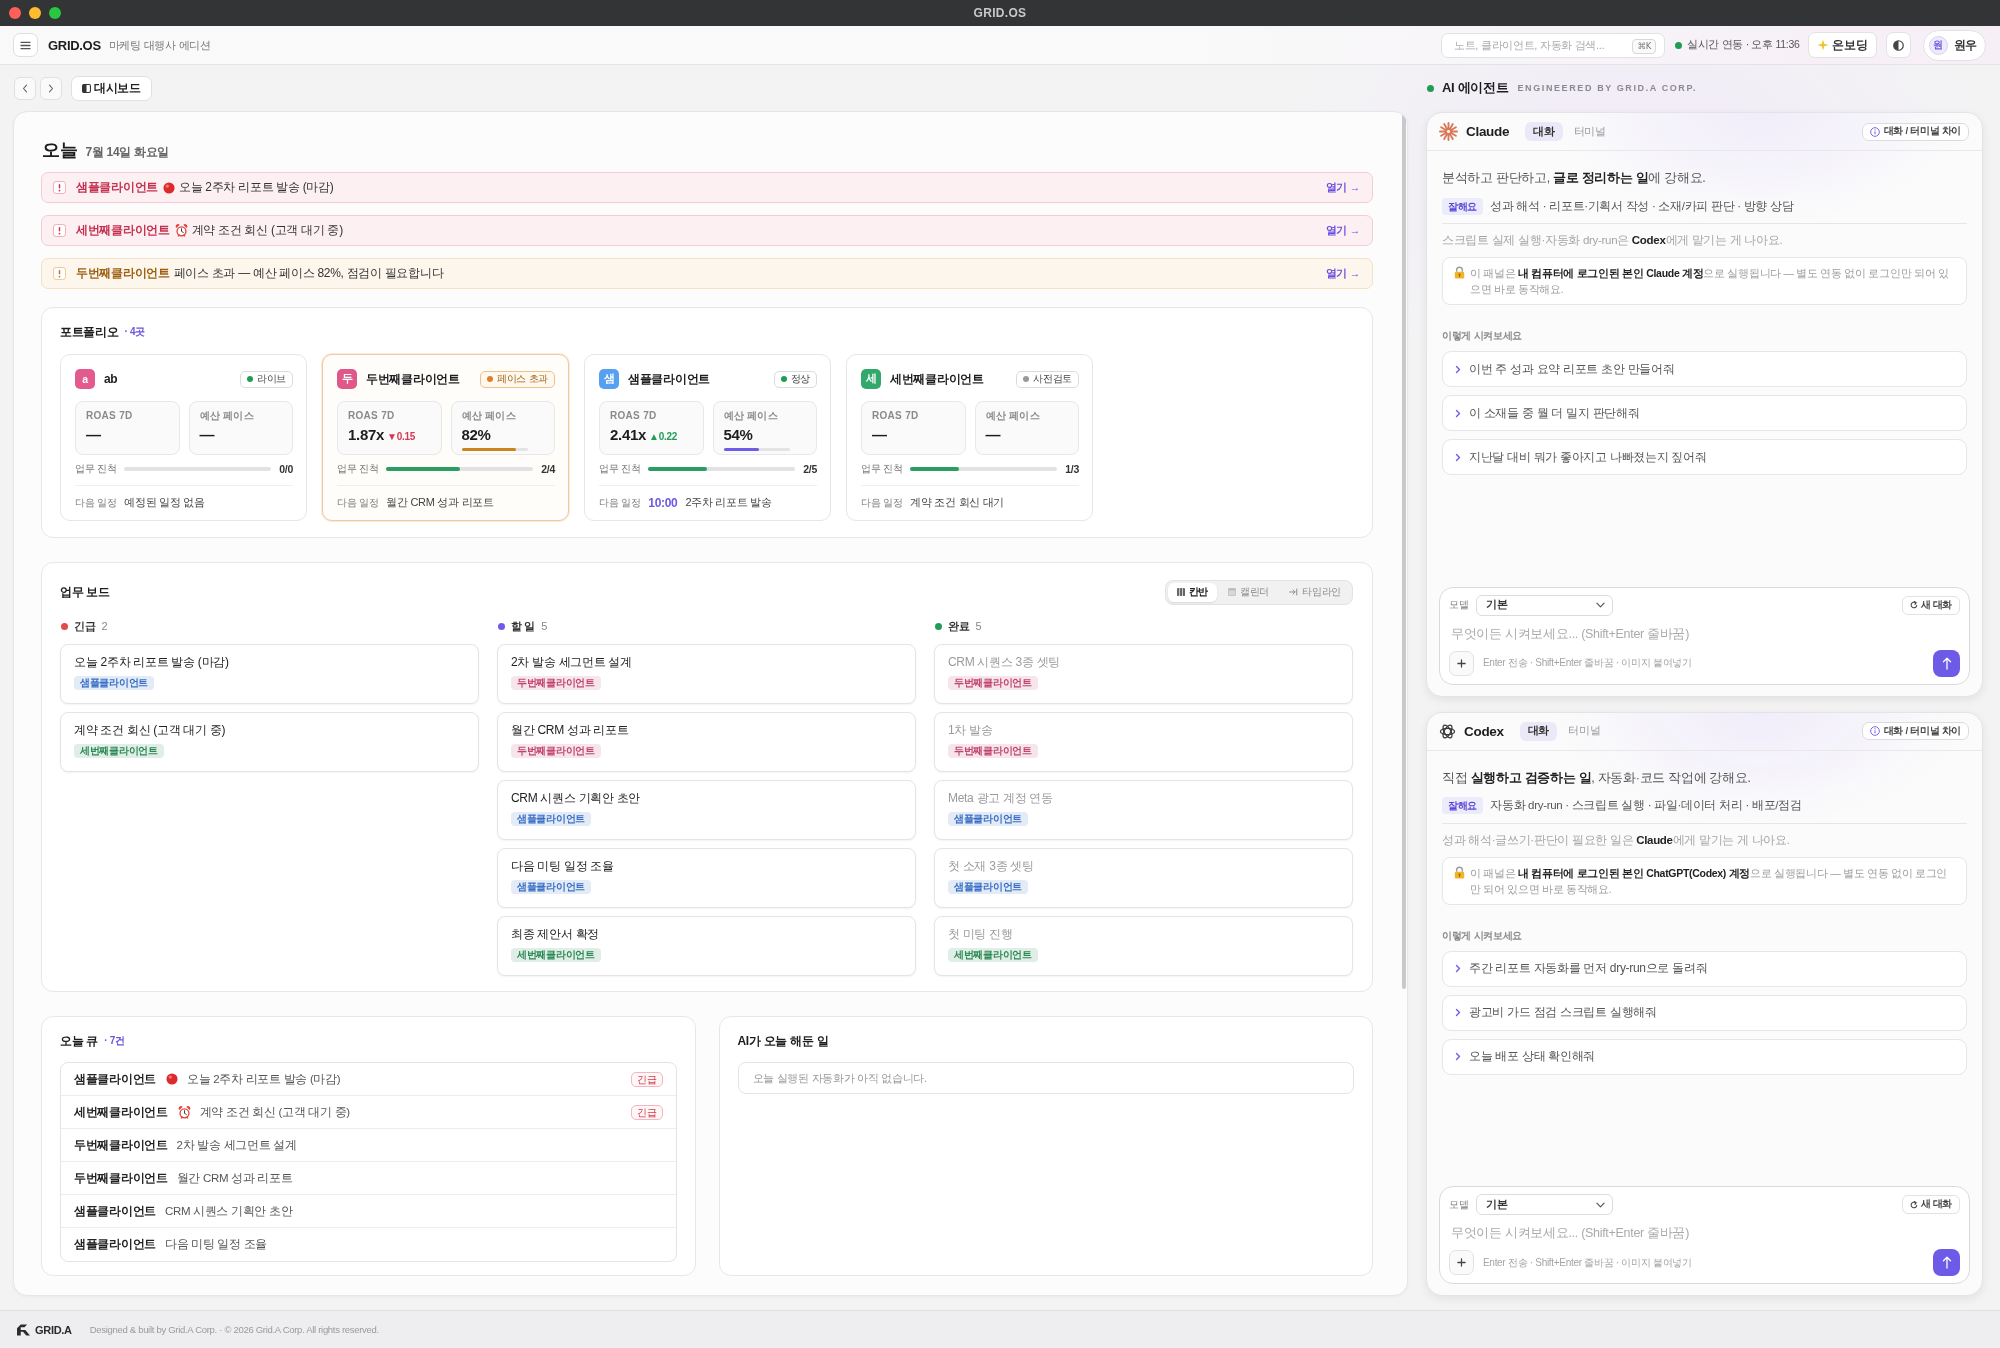 The width and height of the screenshot is (2000, 1348). What do you see at coordinates (706, 946) in the screenshot?
I see `task-card: 최종 제안서 확정 세번째클라이언트` at bounding box center [706, 946].